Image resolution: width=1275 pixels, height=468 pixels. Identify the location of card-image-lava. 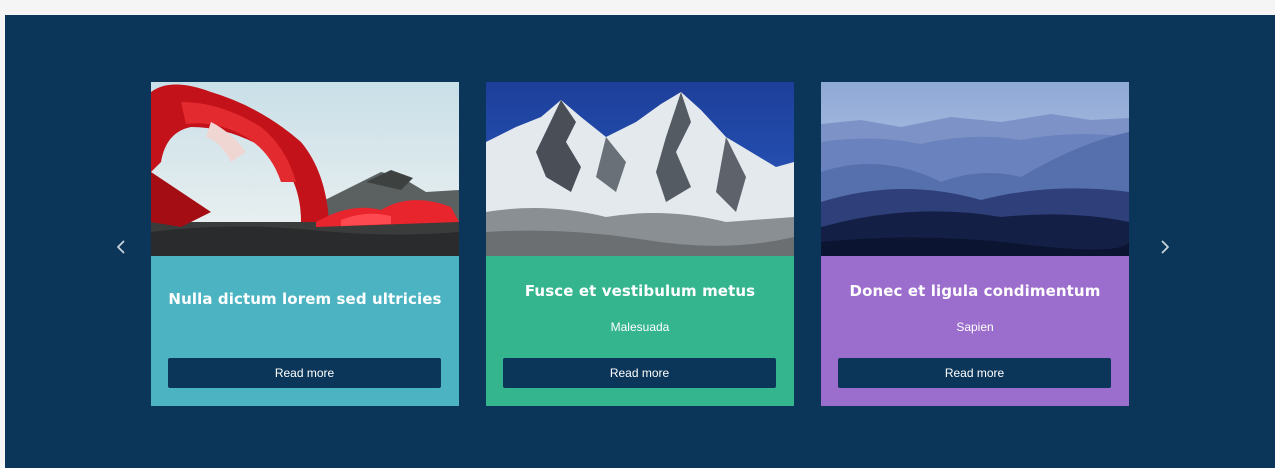
(305, 169).